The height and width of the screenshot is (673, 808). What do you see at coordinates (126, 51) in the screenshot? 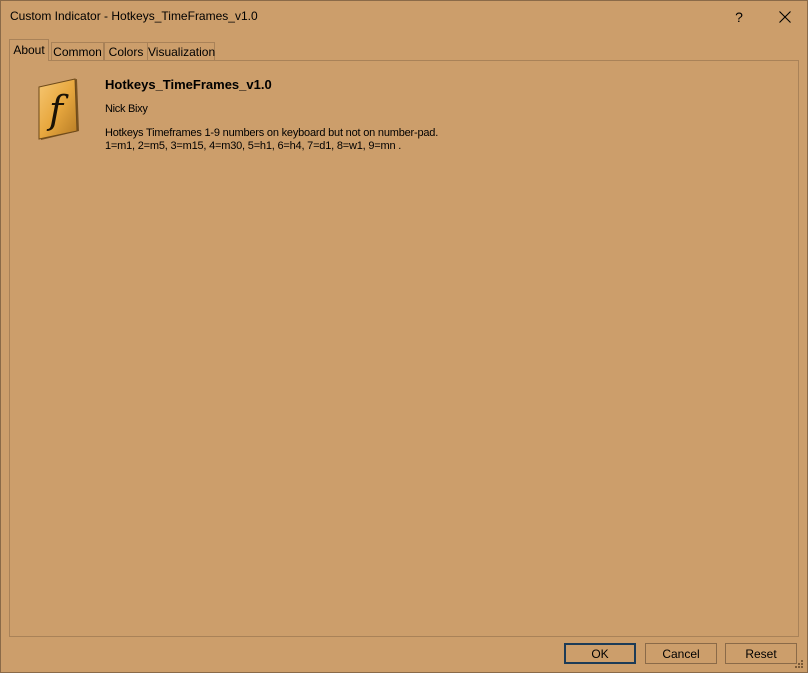
I see `tab-colors: Colors` at bounding box center [126, 51].